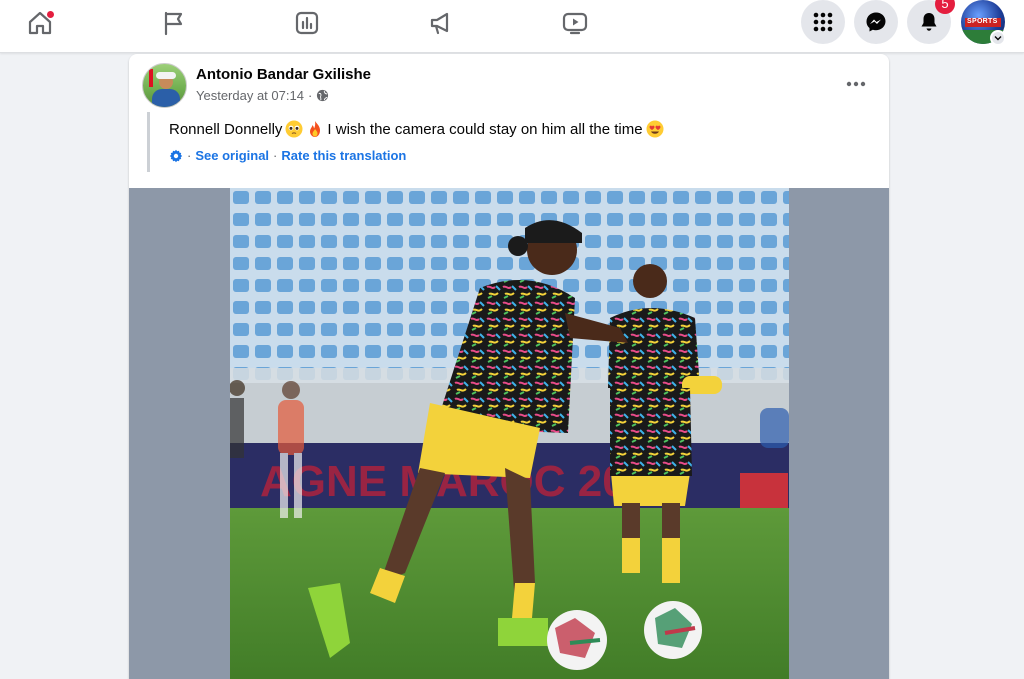  I want to click on messenger-icon, so click(876, 22).